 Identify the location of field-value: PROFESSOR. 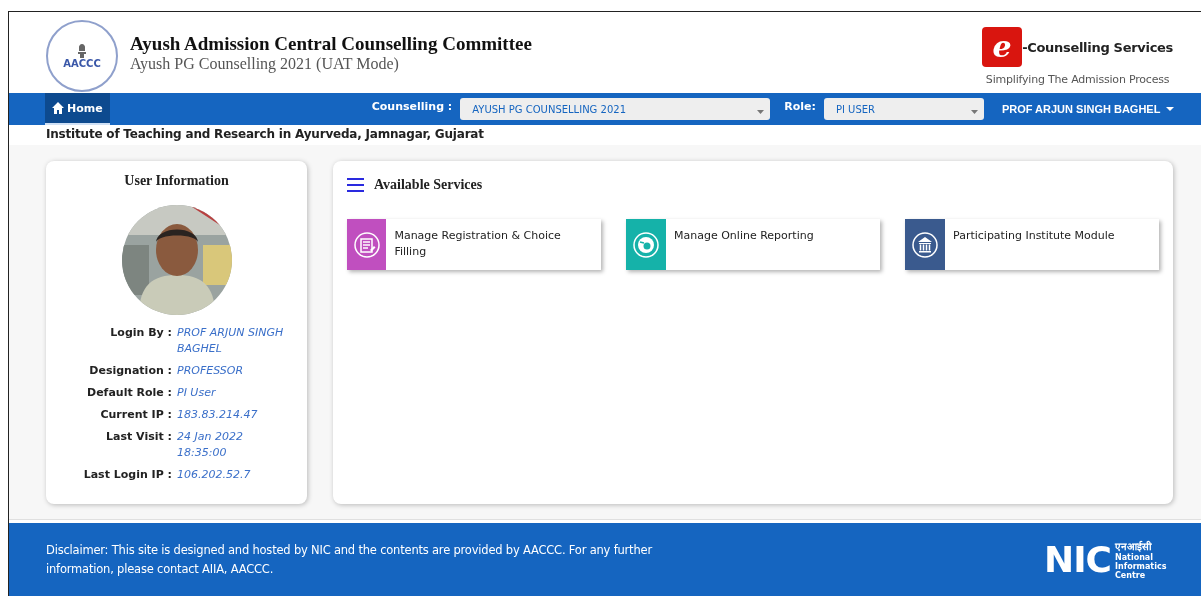
(211, 371).